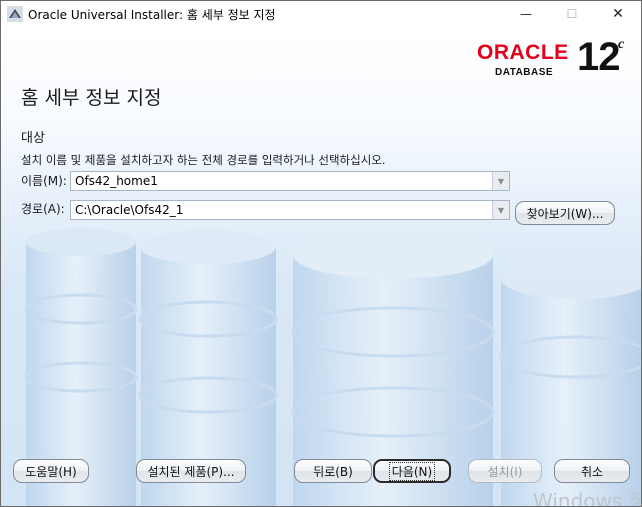 The height and width of the screenshot is (507, 642). I want to click on back-label: 뒤로(B), so click(333, 471).